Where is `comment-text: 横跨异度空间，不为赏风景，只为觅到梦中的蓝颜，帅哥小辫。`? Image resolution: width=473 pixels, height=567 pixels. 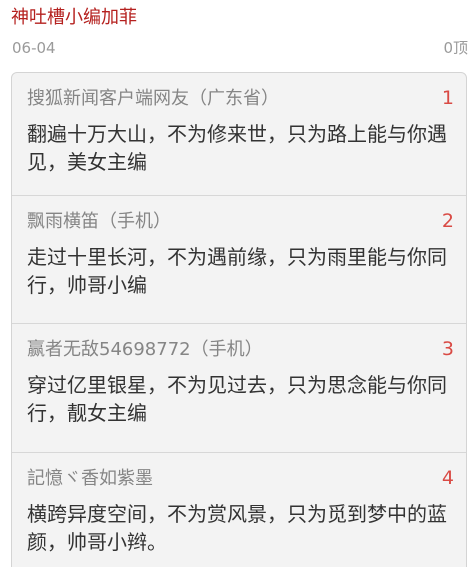 comment-text: 横跨异度空间，不为赏风景，只为觅到梦中的蓝颜，帅哥小辫。 is located at coordinates (237, 528).